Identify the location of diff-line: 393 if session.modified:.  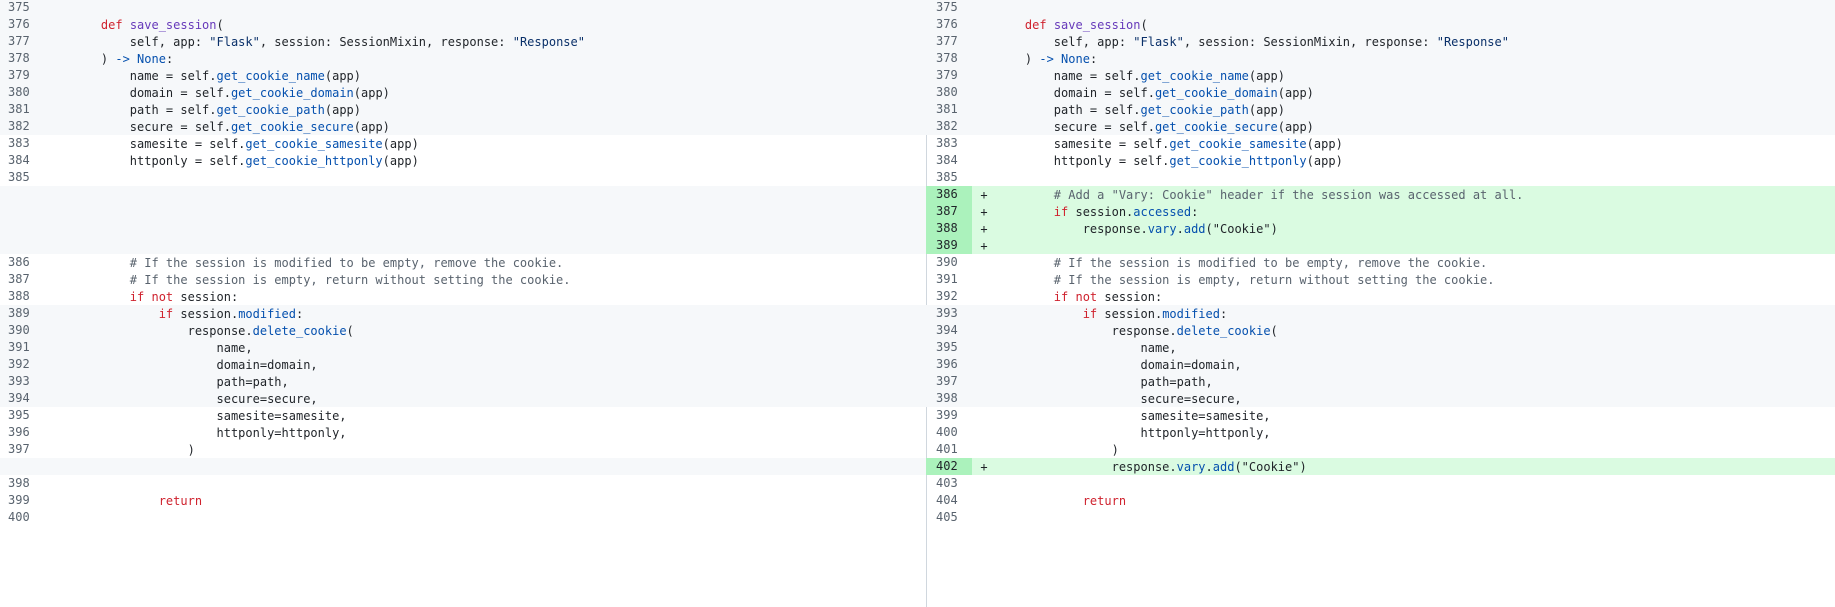
(1380, 313).